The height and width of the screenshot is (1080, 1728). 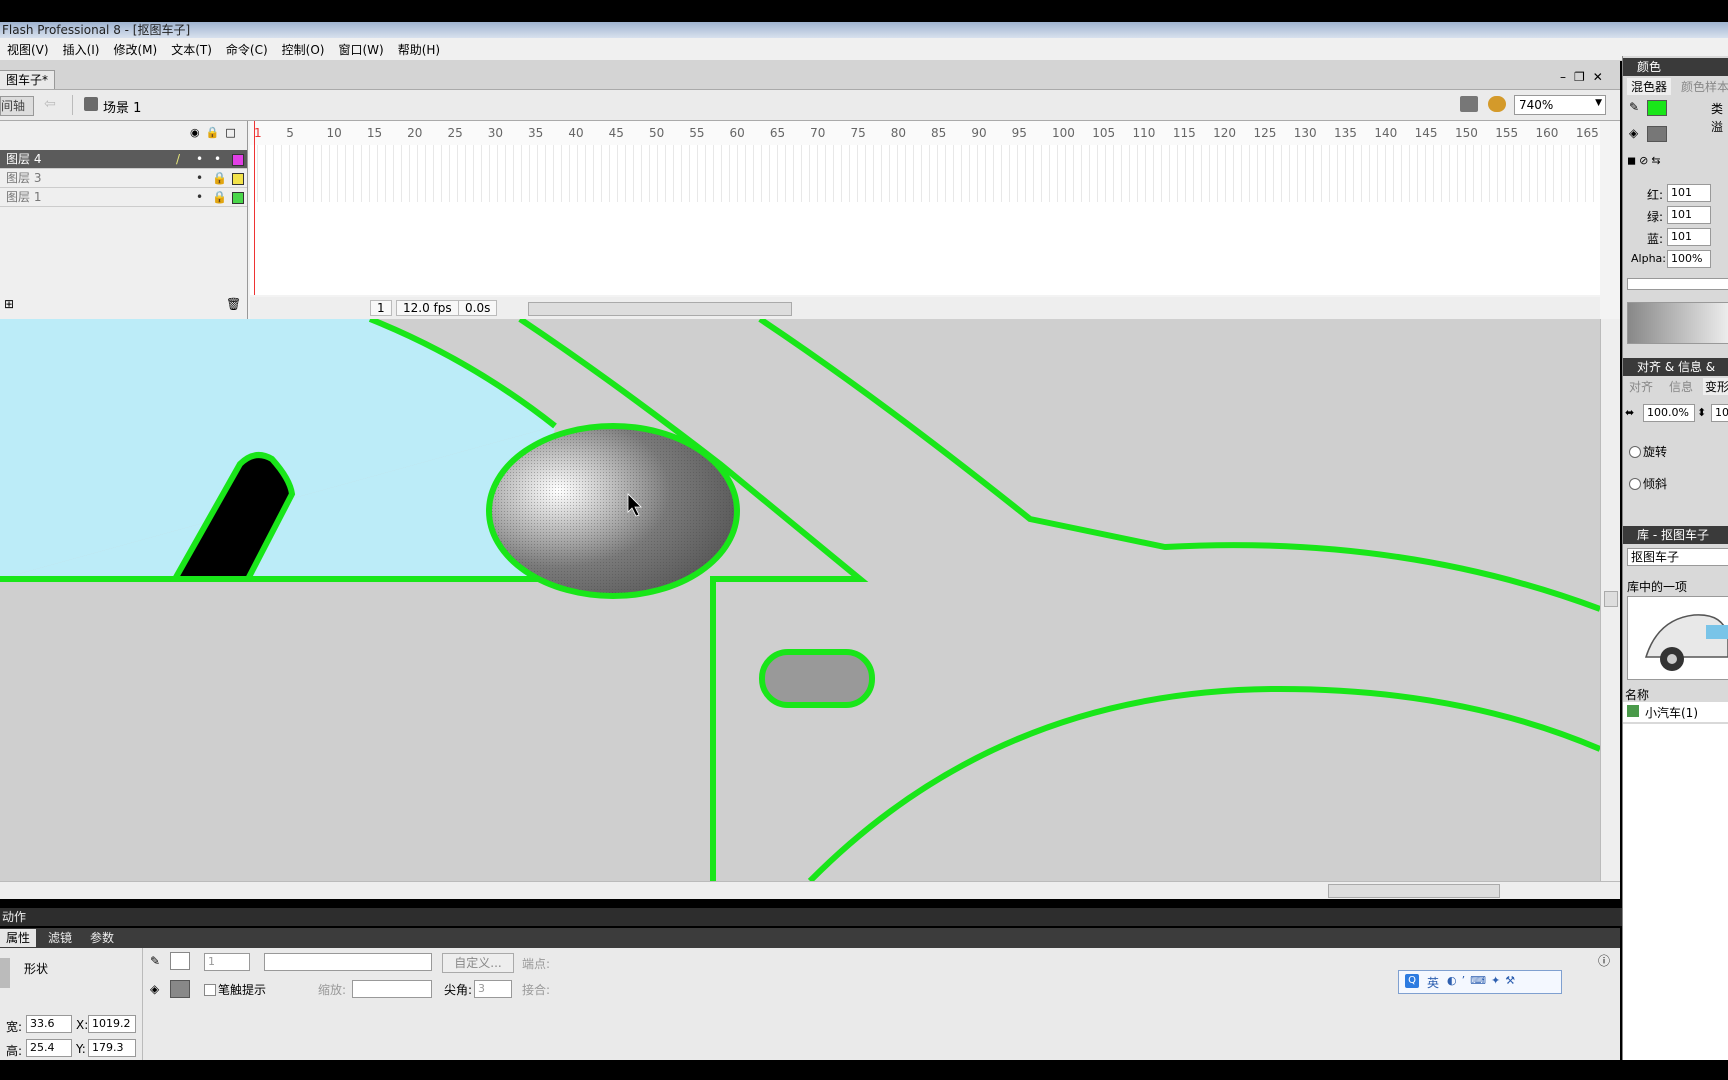 What do you see at coordinates (1345, 133) in the screenshot?
I see `ruler-tick-label: 135` at bounding box center [1345, 133].